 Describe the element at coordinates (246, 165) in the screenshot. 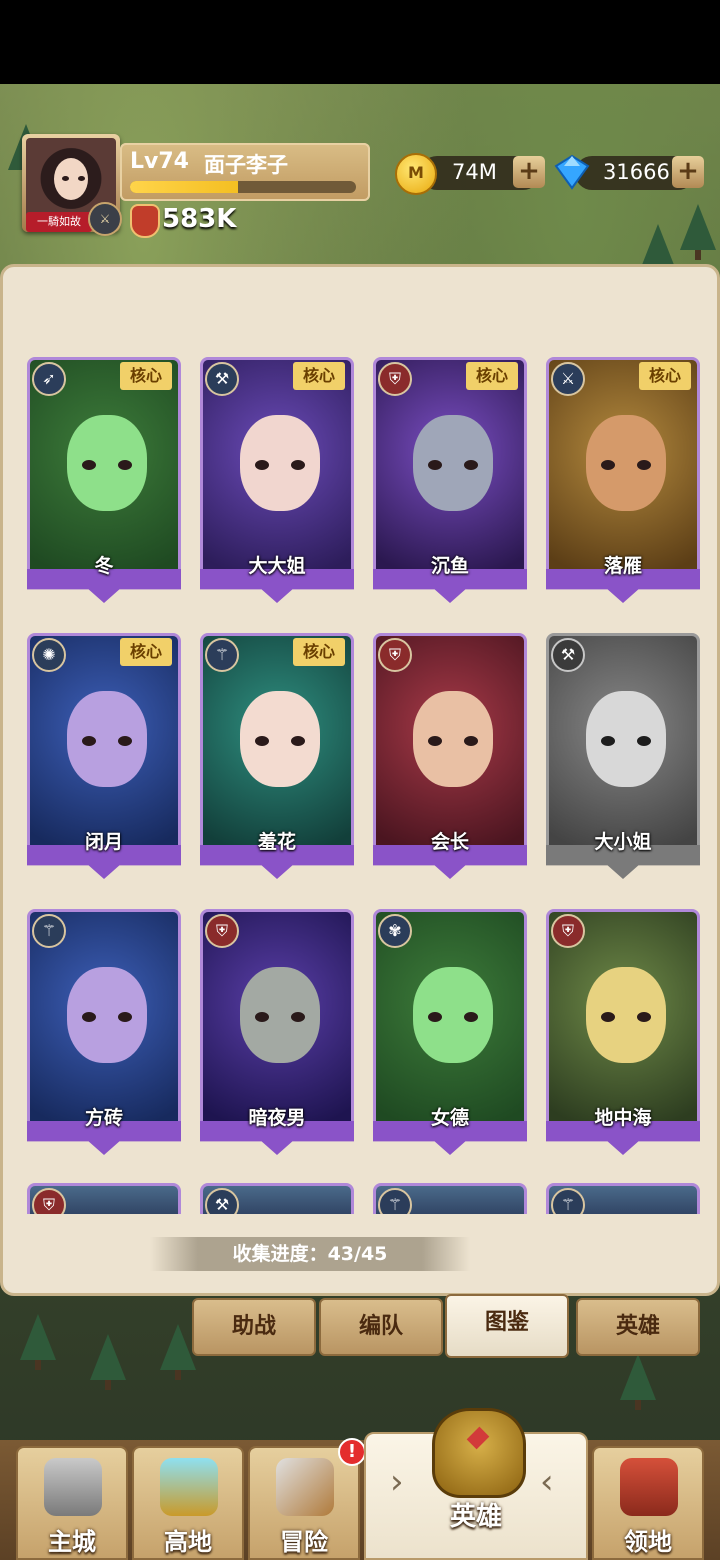

I see `player-name: 面子李子` at that location.